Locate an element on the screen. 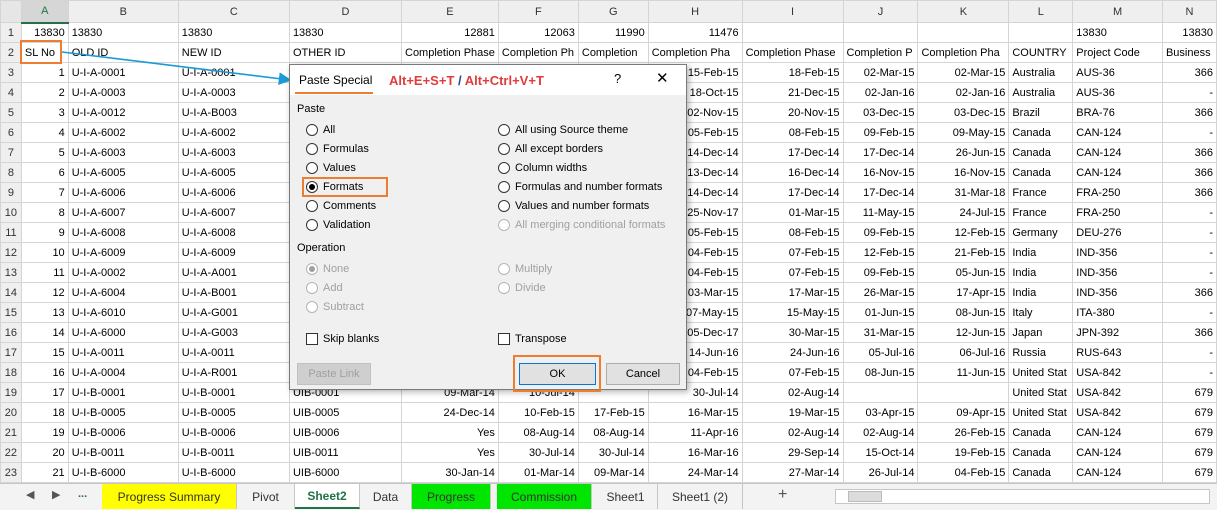  row-header: 22 is located at coordinates (11, 452).